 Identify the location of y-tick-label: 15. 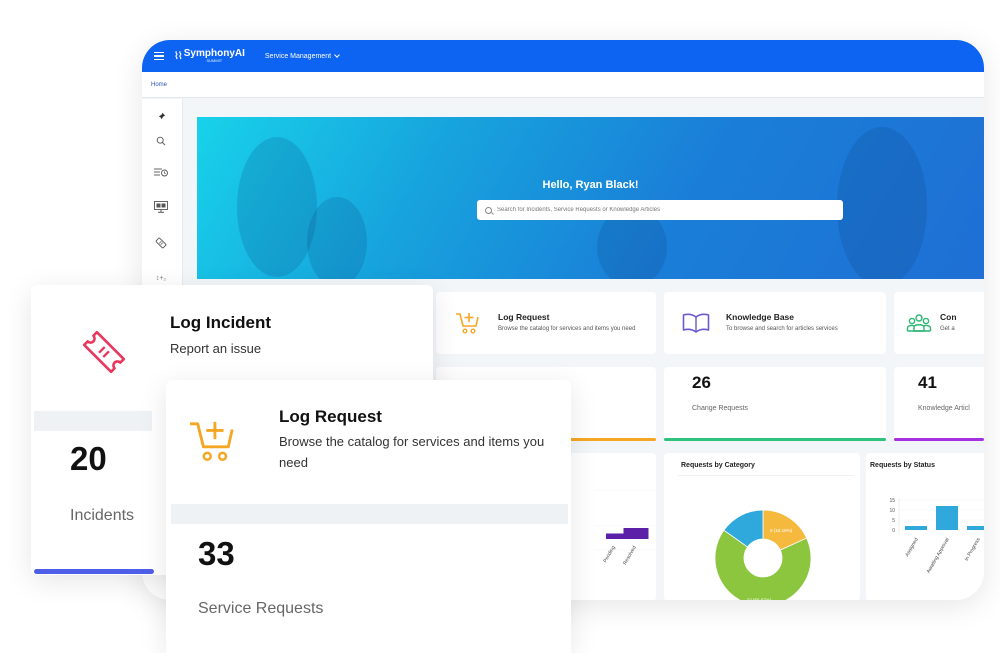
(892, 501).